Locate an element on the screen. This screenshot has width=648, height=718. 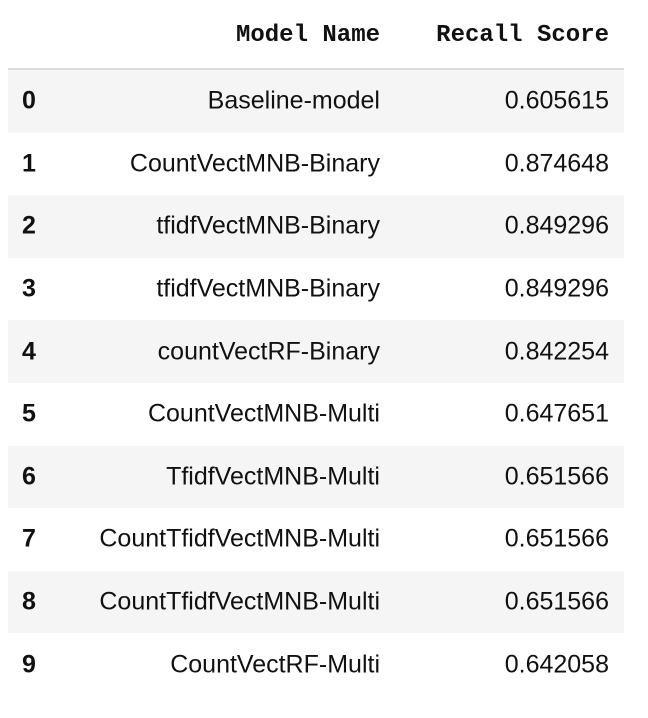
row-index: 9 is located at coordinates (29, 664).